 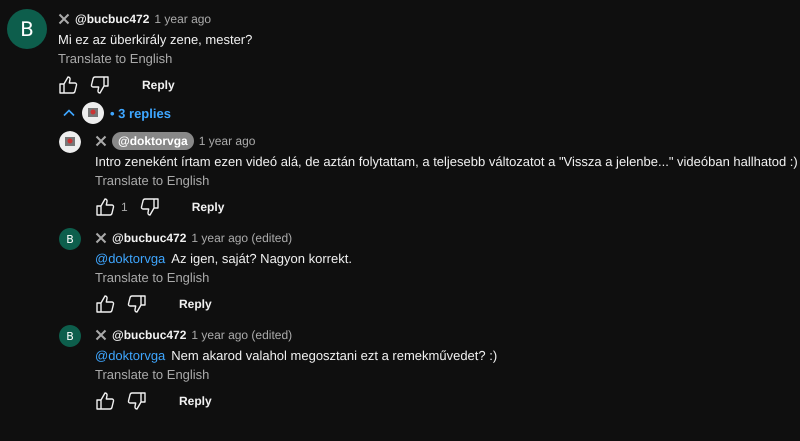 I want to click on comment-text: Nem akarod valahol megosztani ezt a remekművedet? :), so click(x=334, y=355).